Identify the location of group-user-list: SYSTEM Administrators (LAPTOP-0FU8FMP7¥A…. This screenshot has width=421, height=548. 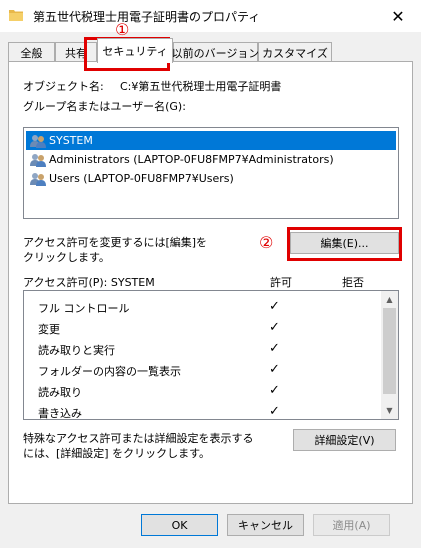
(211, 173).